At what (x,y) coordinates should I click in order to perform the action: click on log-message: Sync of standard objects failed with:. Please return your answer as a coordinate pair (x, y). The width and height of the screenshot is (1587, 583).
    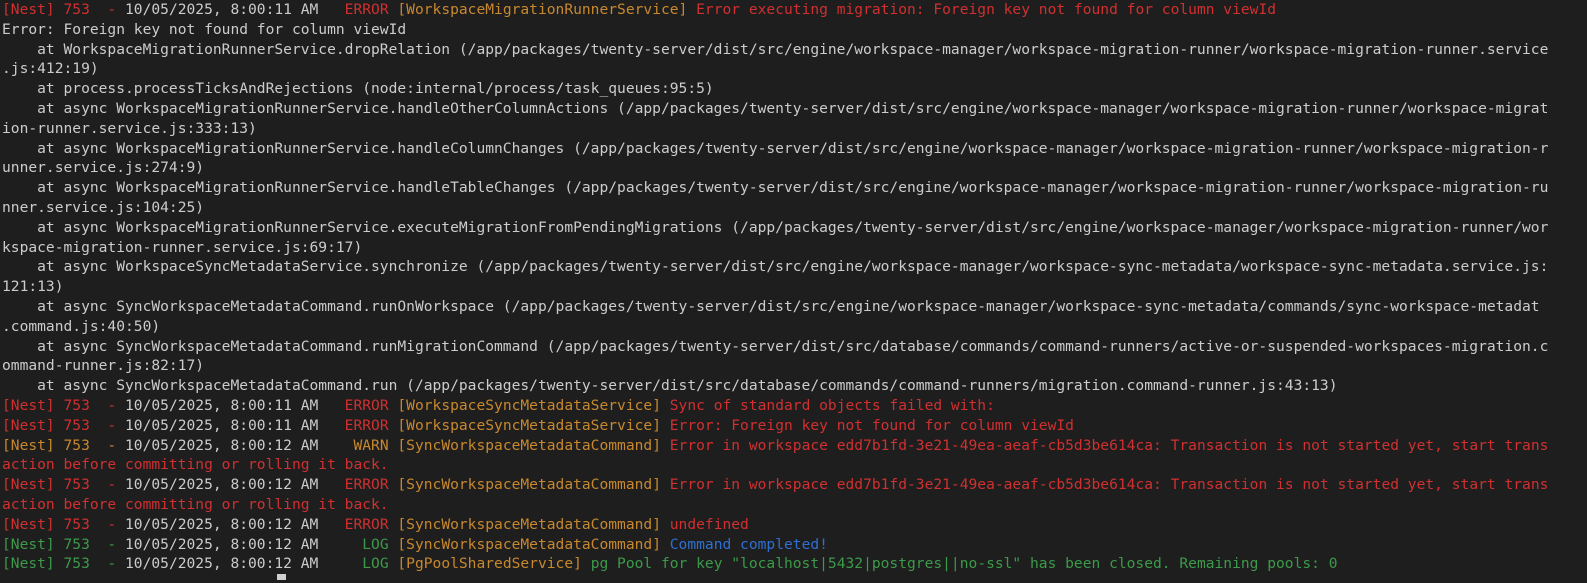
    Looking at the image, I should click on (827, 405).